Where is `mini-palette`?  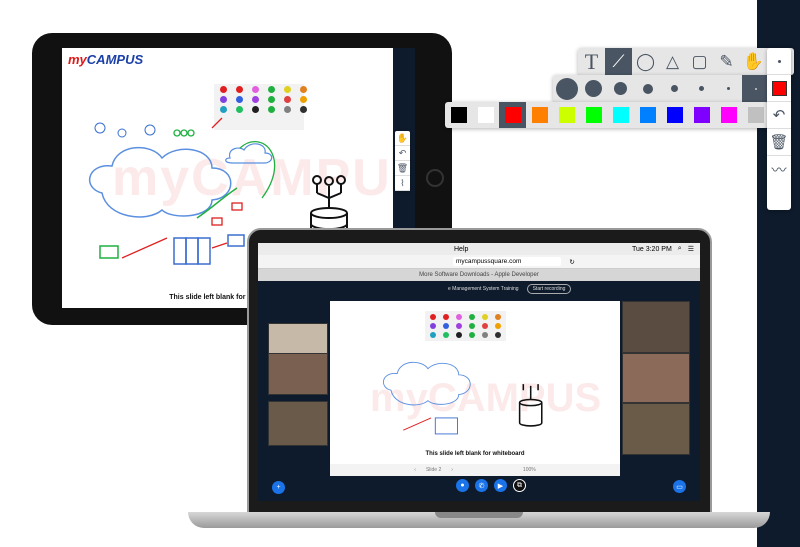
mini-palette is located at coordinates (263, 99).